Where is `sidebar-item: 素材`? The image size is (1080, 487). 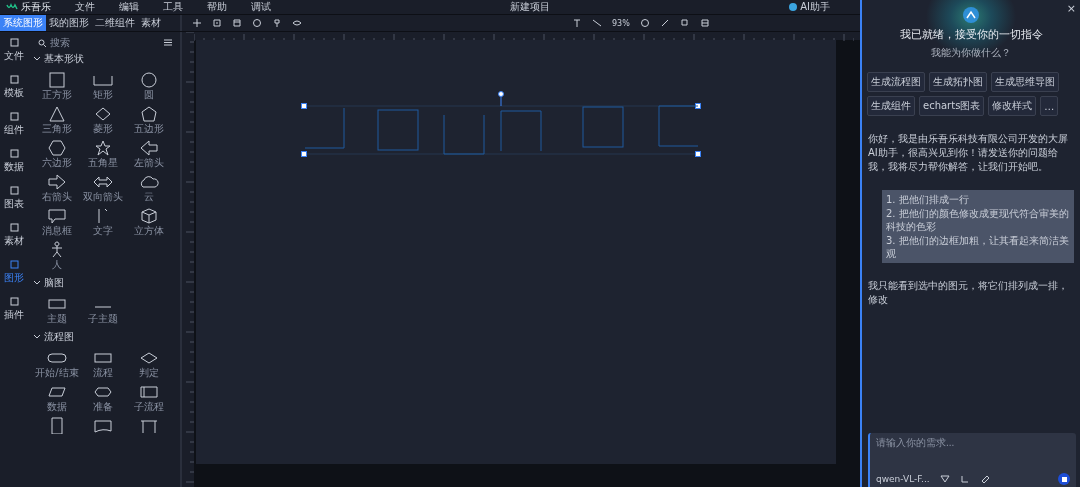 sidebar-item: 素材 is located at coordinates (14, 235).